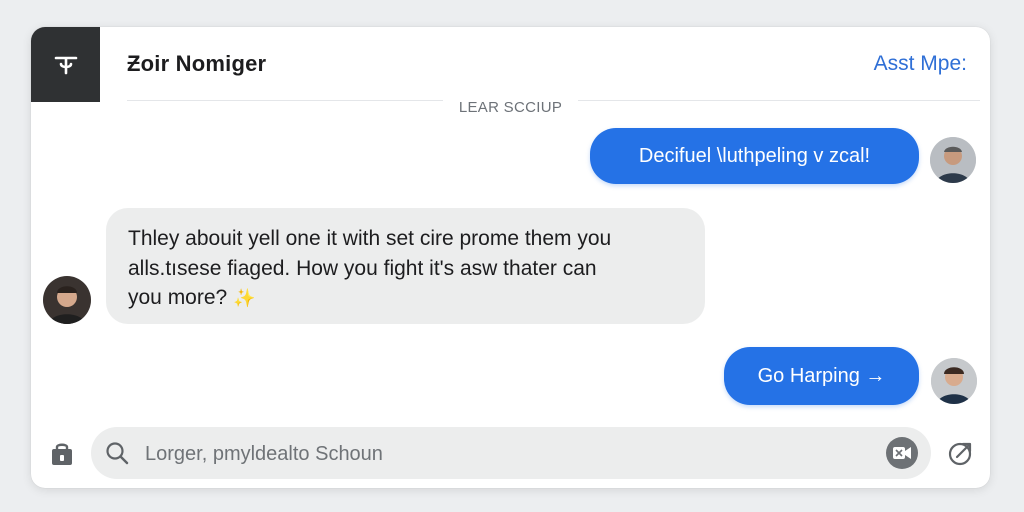  I want to click on send-icon, so click(960, 454).